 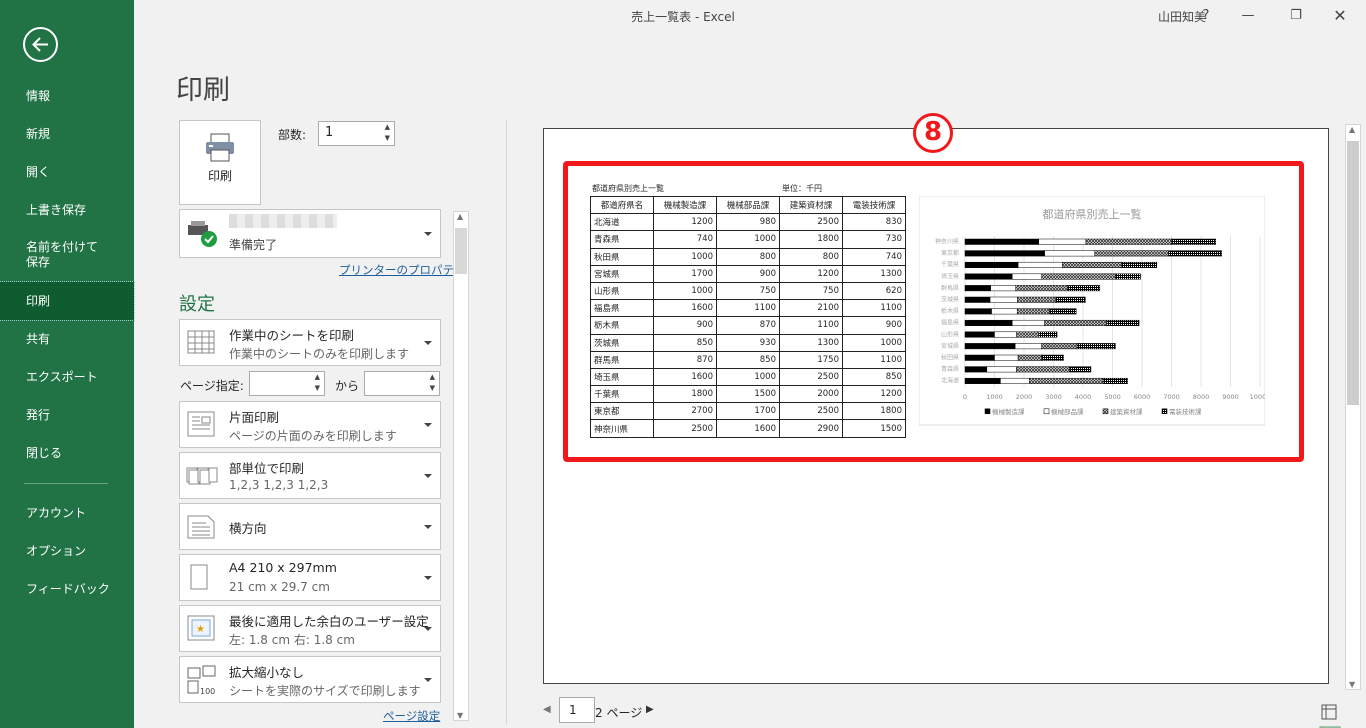 What do you see at coordinates (201, 527) in the screenshot?
I see `landscape-icon` at bounding box center [201, 527].